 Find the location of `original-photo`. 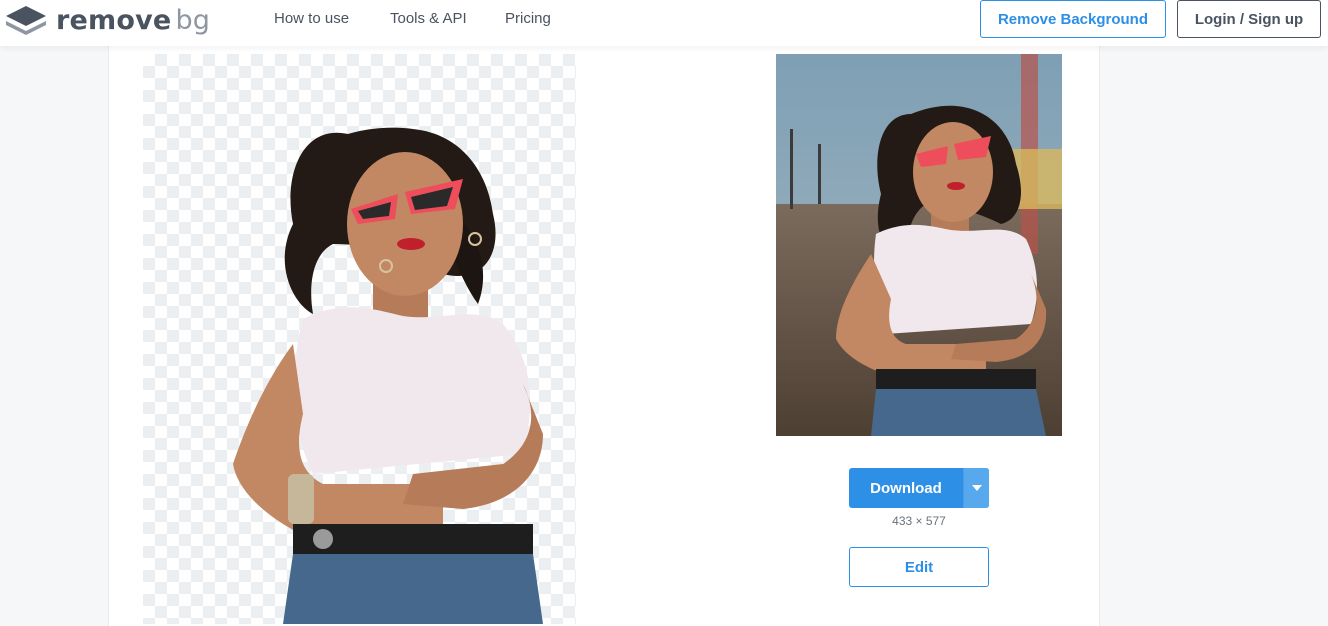

original-photo is located at coordinates (919, 245).